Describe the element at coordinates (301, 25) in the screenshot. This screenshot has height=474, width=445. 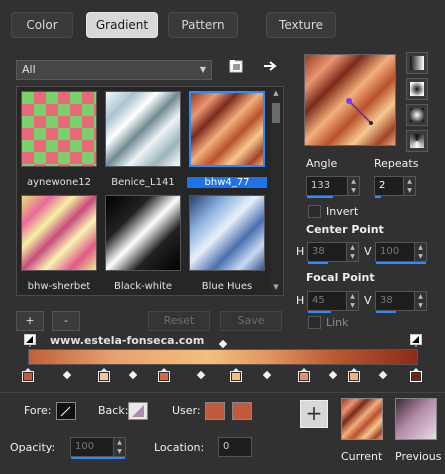
I see `tab-texture: Texture` at that location.